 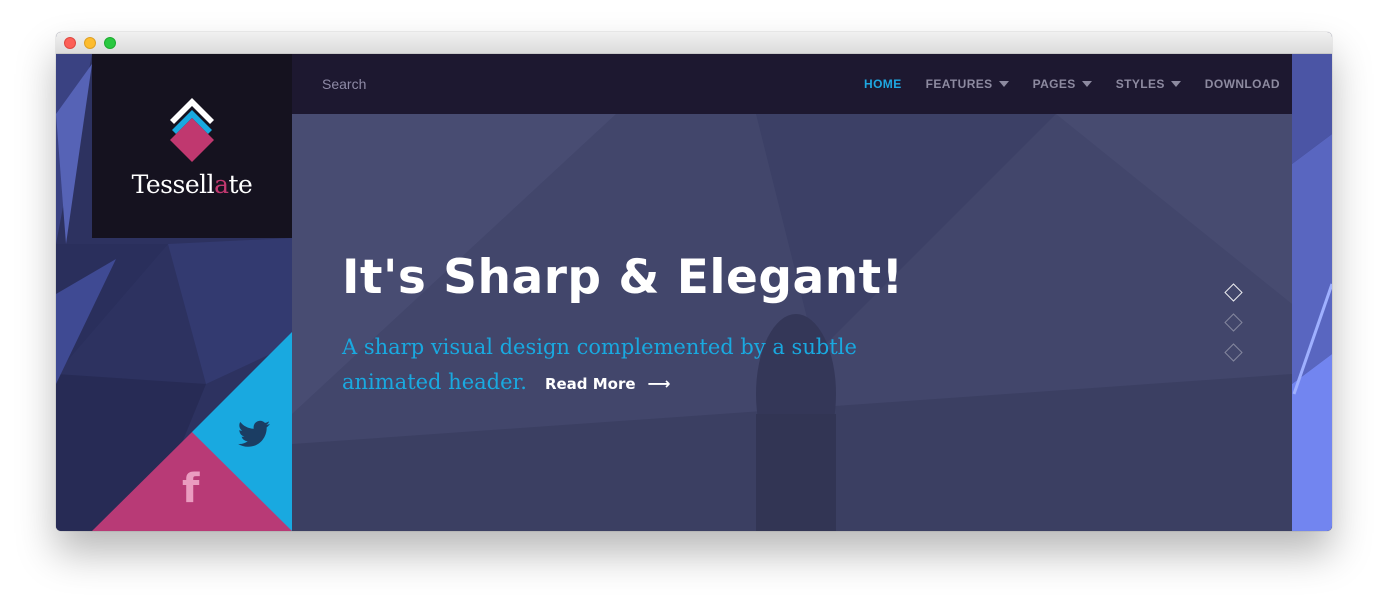 I want to click on nav-item-download: DOWNLOAD, so click(x=1242, y=84).